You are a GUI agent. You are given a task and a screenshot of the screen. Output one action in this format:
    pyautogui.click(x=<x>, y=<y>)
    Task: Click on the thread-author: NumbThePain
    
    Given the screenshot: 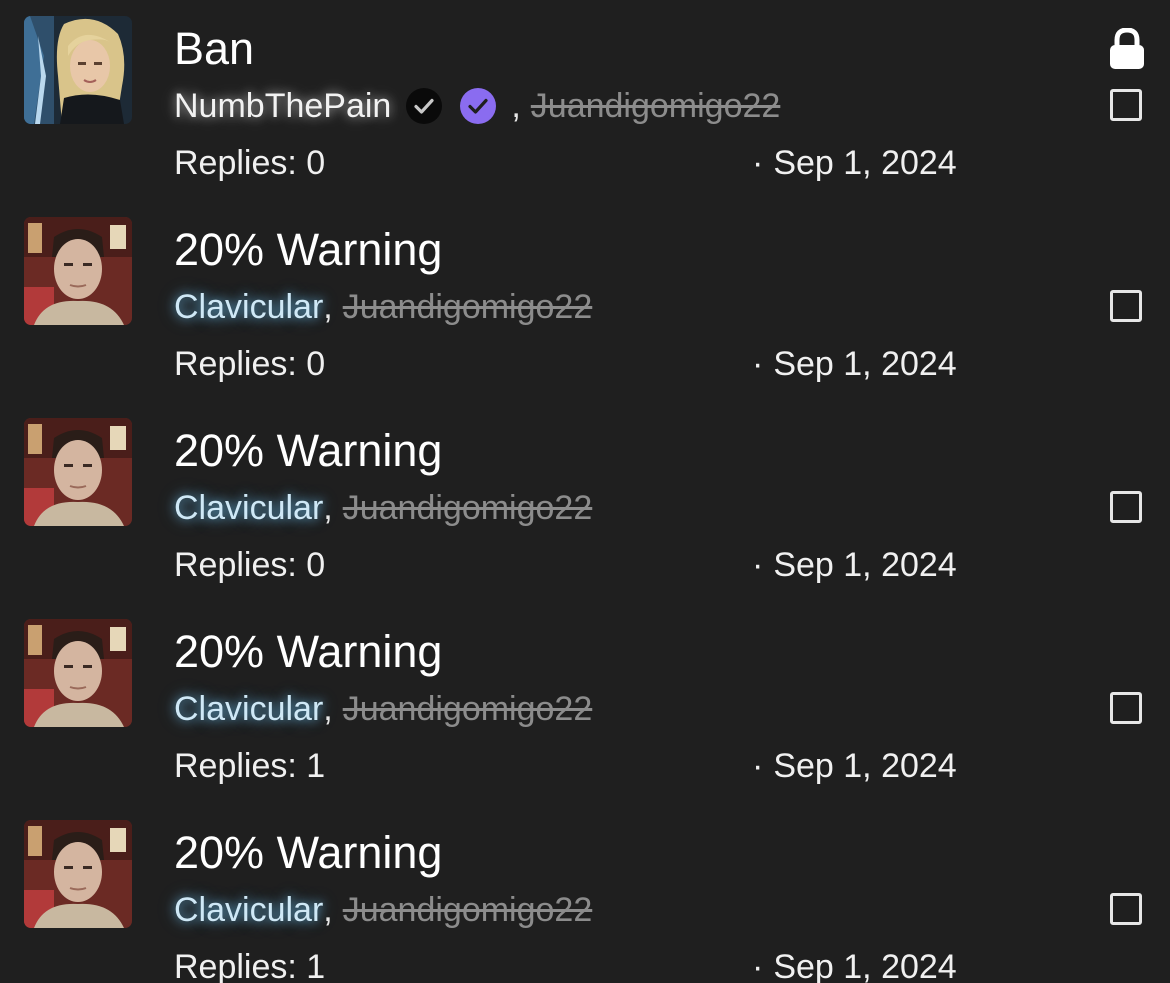 What is the action you would take?
    pyautogui.click(x=282, y=106)
    